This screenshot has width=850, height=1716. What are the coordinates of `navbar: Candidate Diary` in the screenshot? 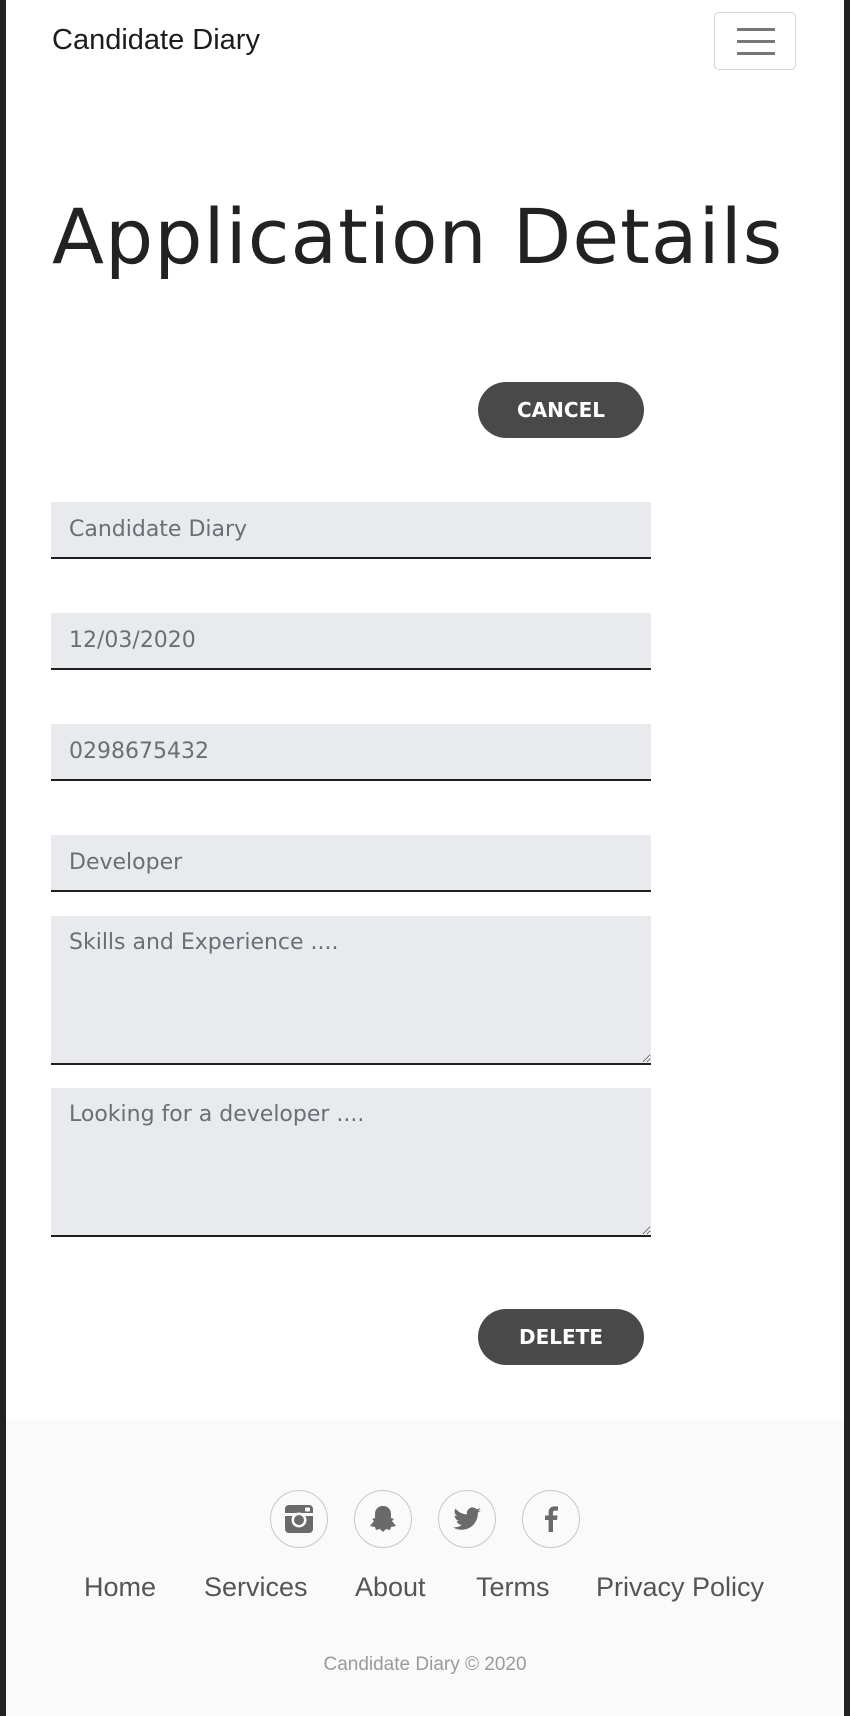 It's located at (425, 45).